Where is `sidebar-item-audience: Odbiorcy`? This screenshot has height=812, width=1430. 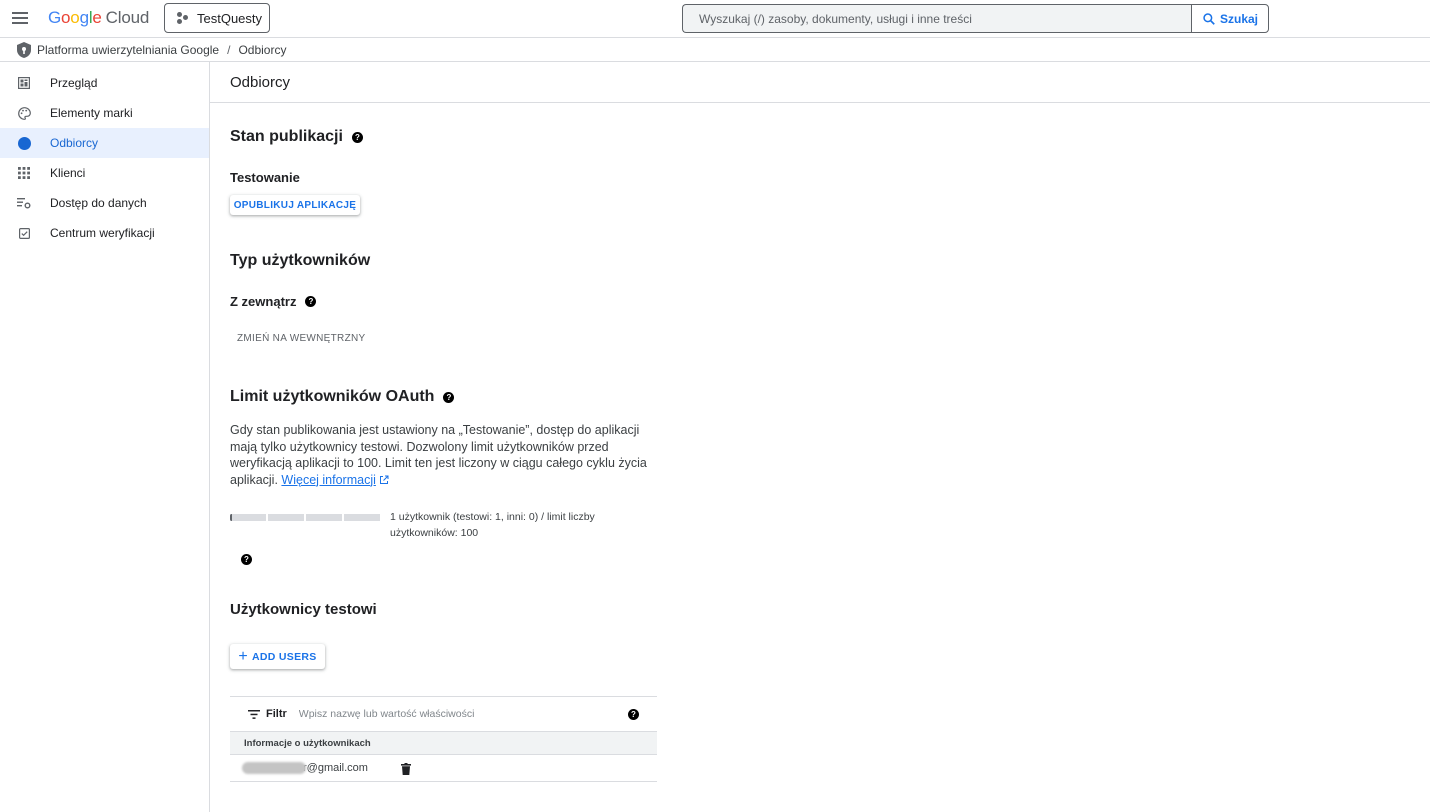 sidebar-item-audience: Odbiorcy is located at coordinates (104, 143).